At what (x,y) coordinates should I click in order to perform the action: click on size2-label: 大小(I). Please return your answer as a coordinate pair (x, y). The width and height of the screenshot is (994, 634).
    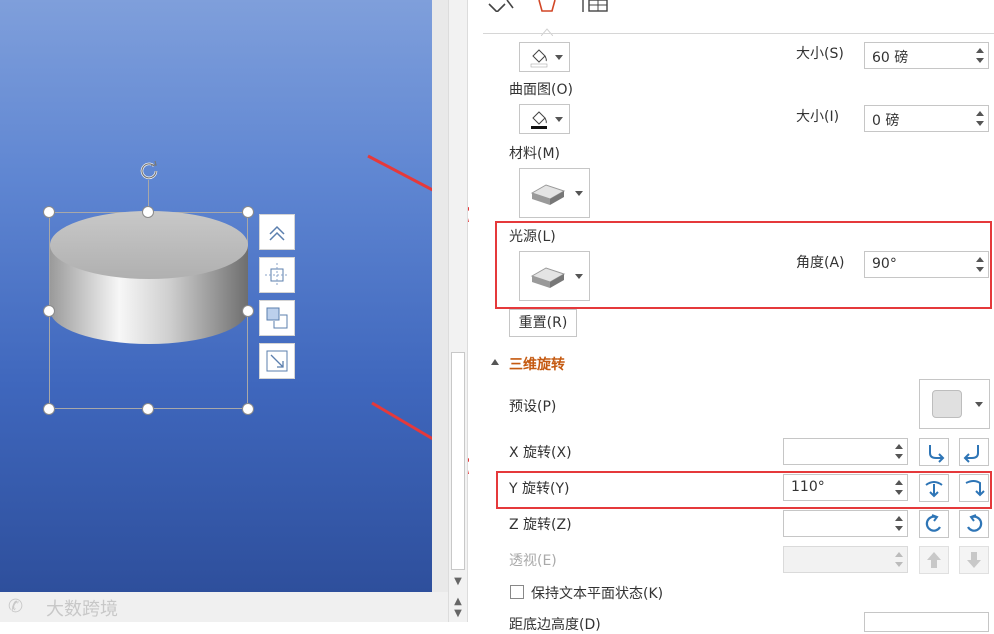
    Looking at the image, I should click on (818, 117).